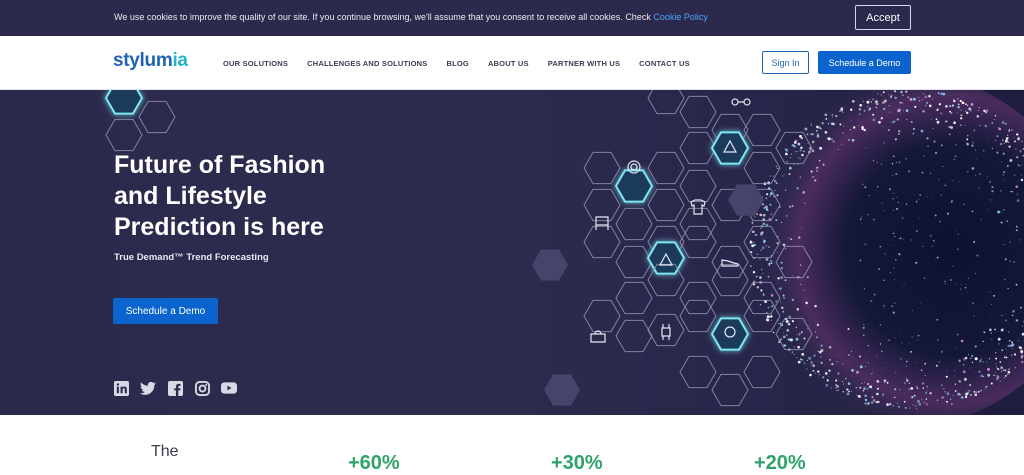 Image resolution: width=1024 pixels, height=475 pixels. What do you see at coordinates (698, 207) in the screenshot?
I see `tshirt-icon` at bounding box center [698, 207].